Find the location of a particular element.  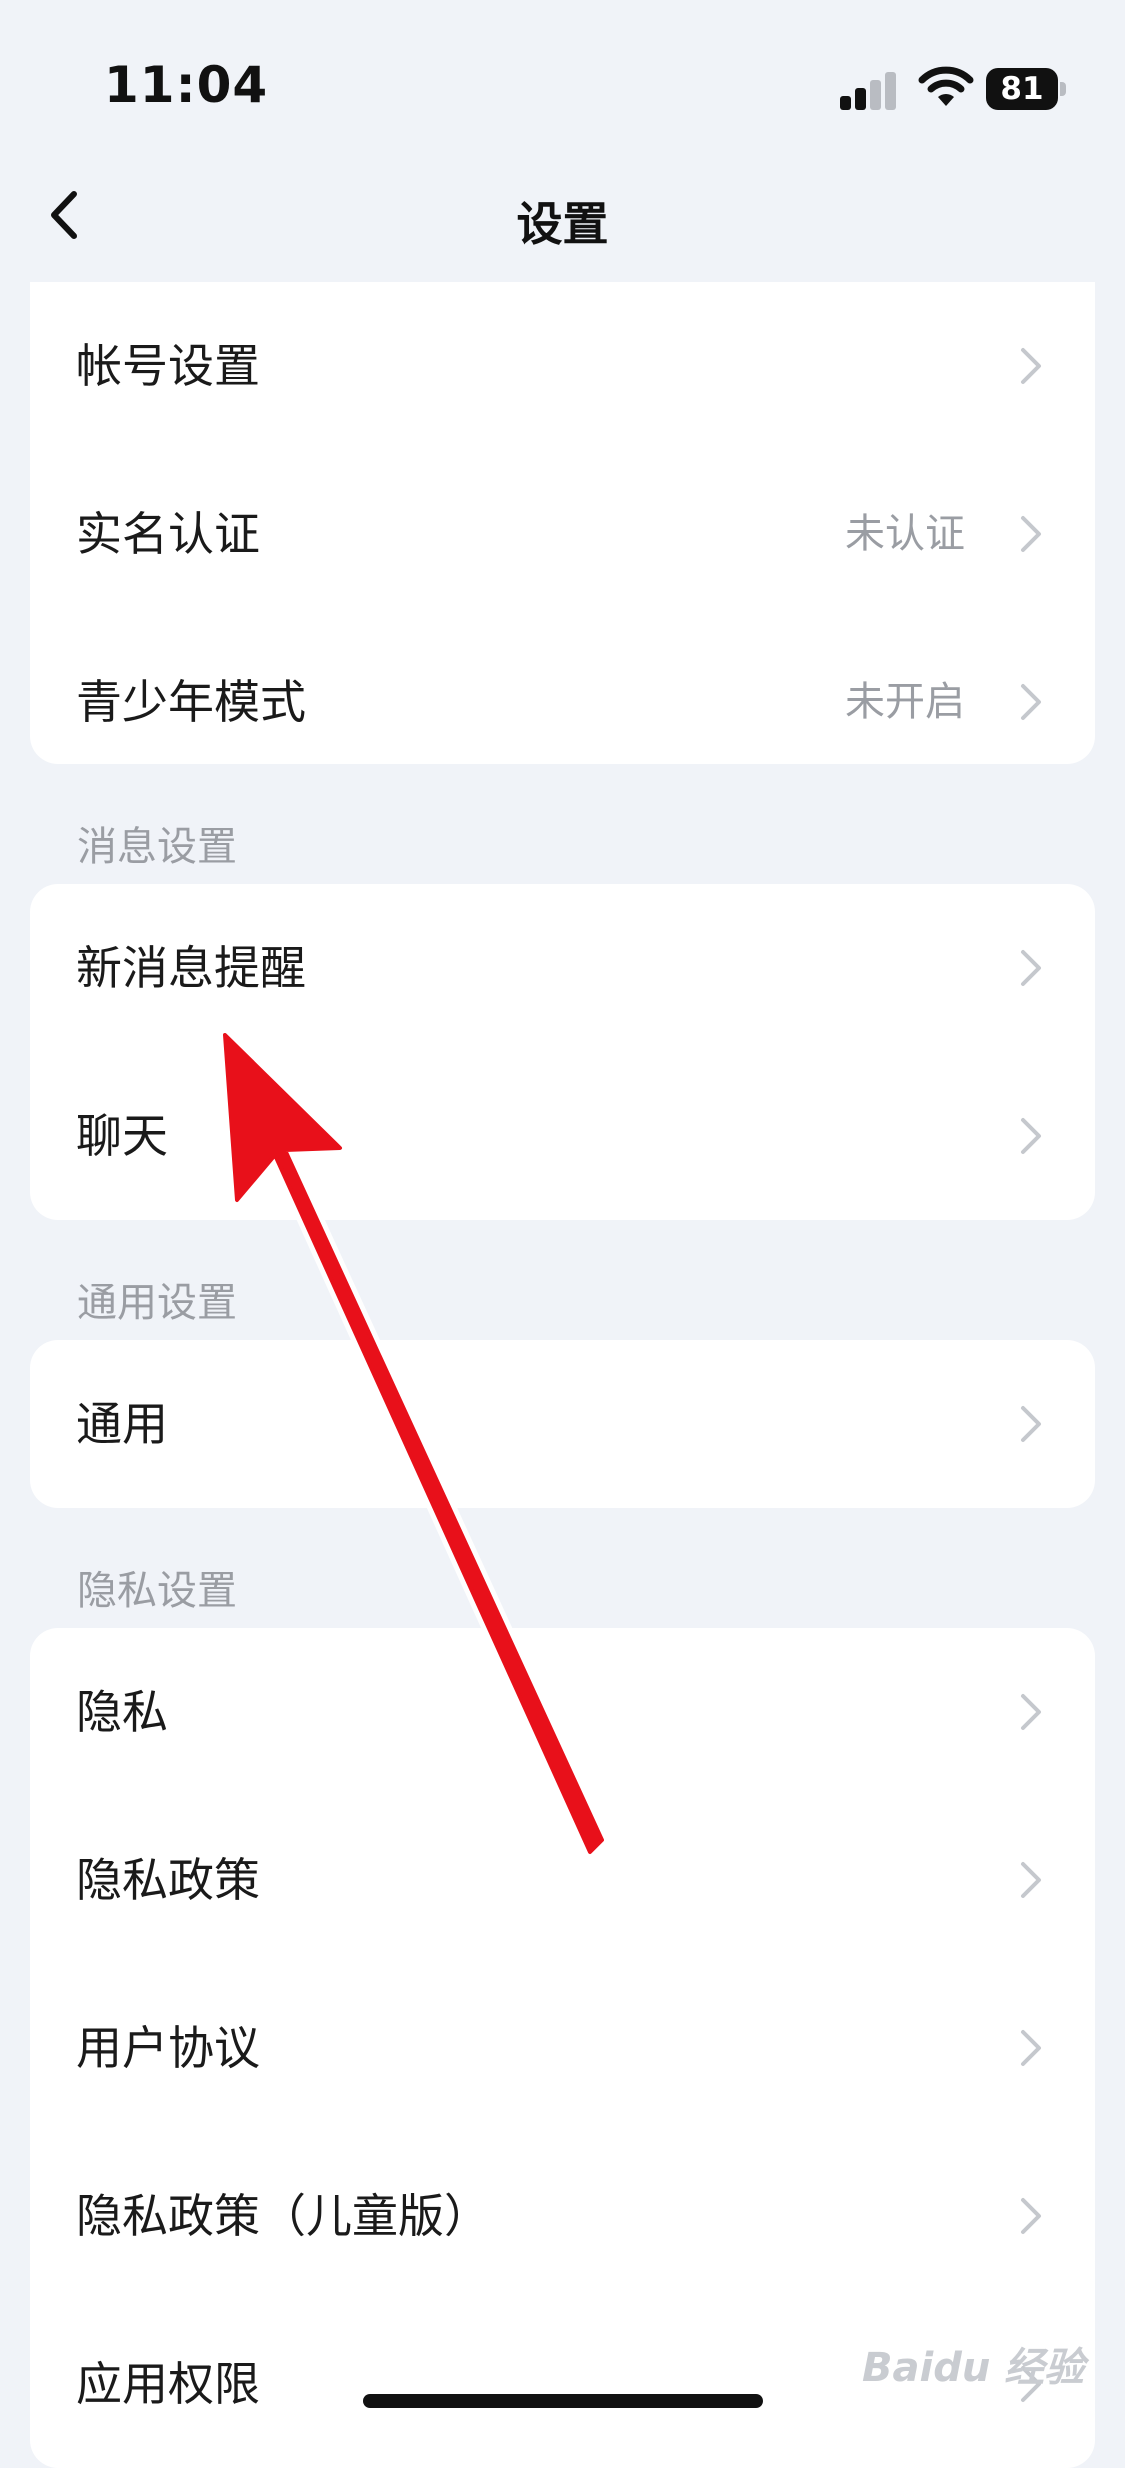

navigation-bar: 设置 is located at coordinates (562, 215).